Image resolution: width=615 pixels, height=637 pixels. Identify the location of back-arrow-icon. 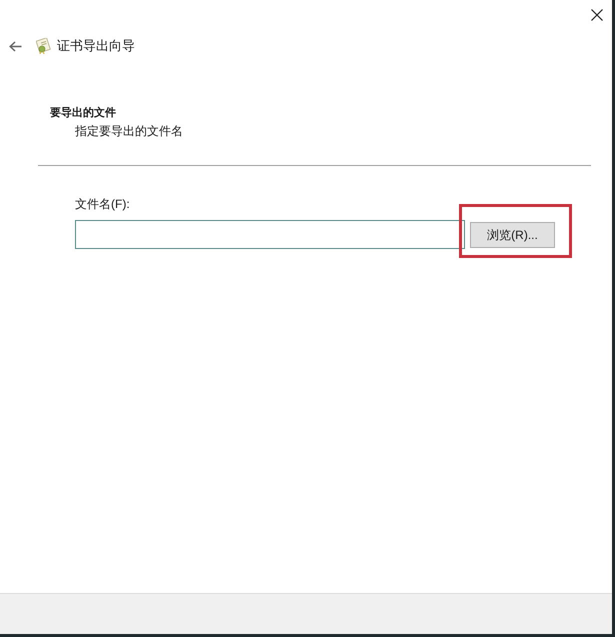
(15, 46).